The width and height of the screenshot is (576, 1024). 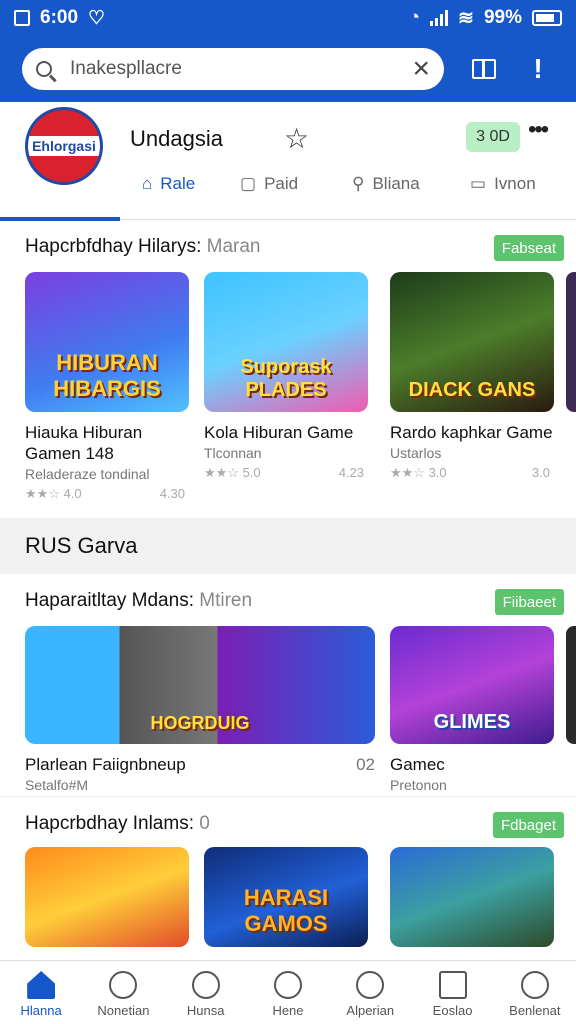 I want to click on nav-explore: Hene, so click(x=288, y=992).